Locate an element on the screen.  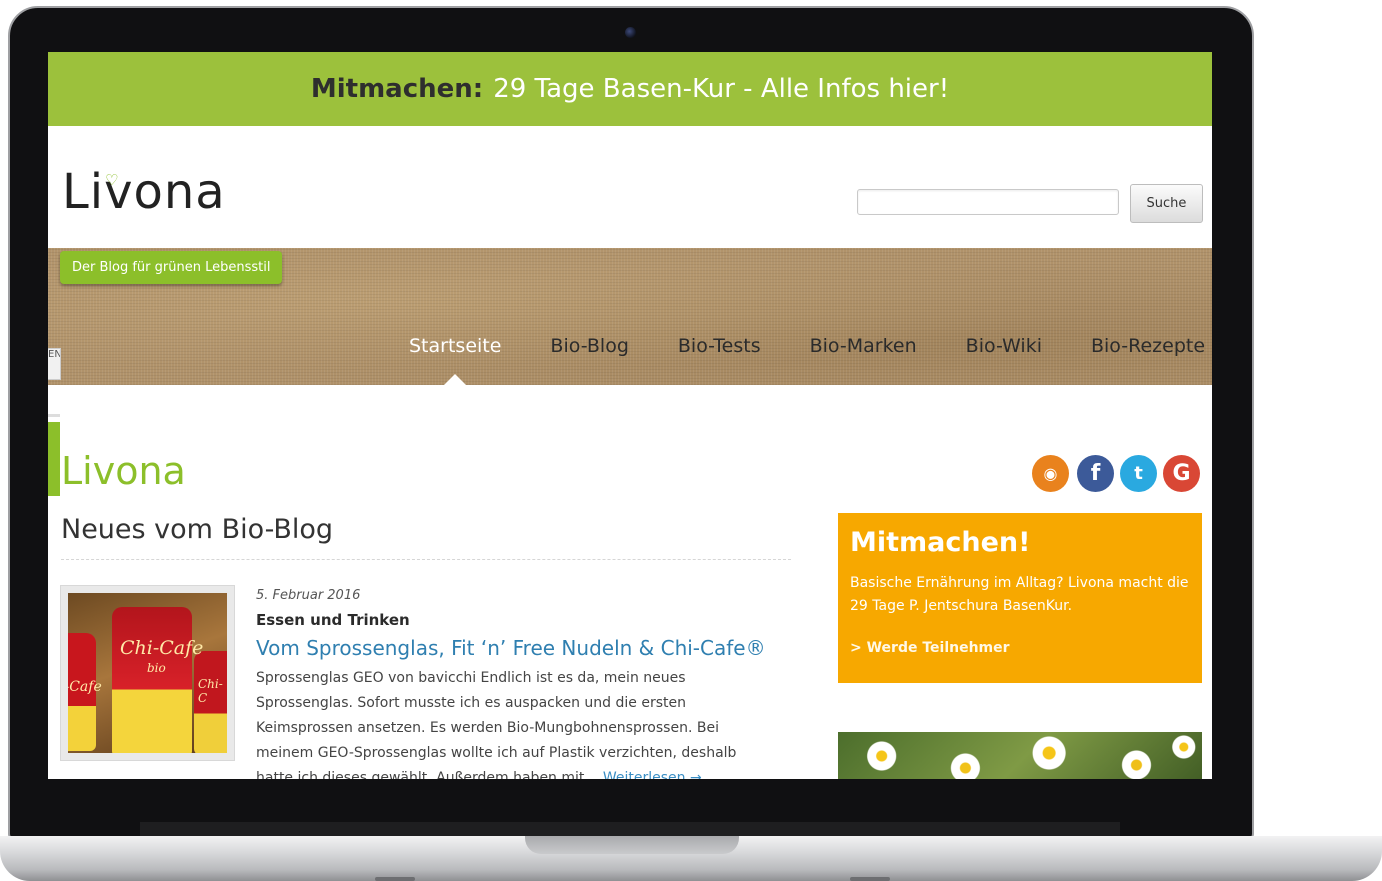
can-right-label: Chi-C is located at coordinates (210, 691).